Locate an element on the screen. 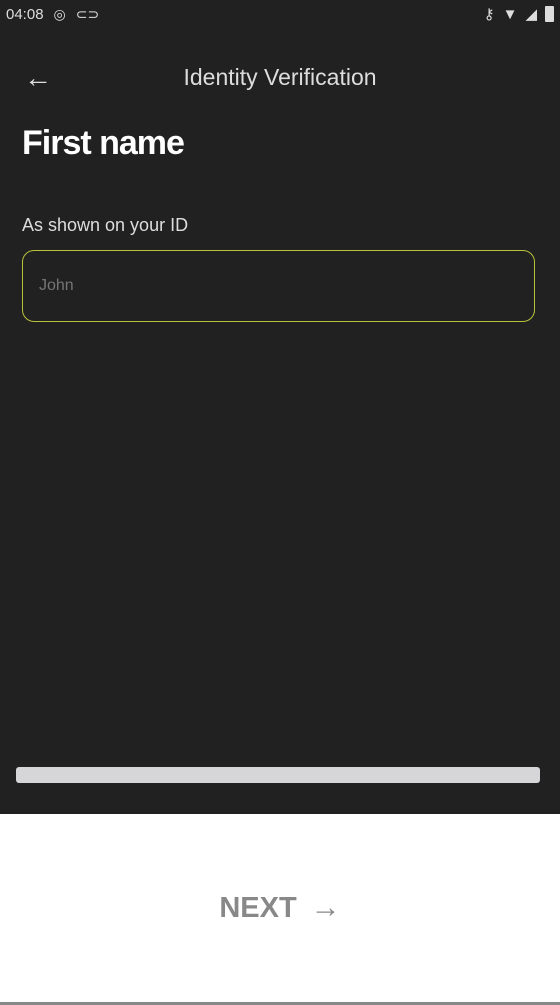 This screenshot has width=560, height=1005. battery-icon is located at coordinates (549, 14).